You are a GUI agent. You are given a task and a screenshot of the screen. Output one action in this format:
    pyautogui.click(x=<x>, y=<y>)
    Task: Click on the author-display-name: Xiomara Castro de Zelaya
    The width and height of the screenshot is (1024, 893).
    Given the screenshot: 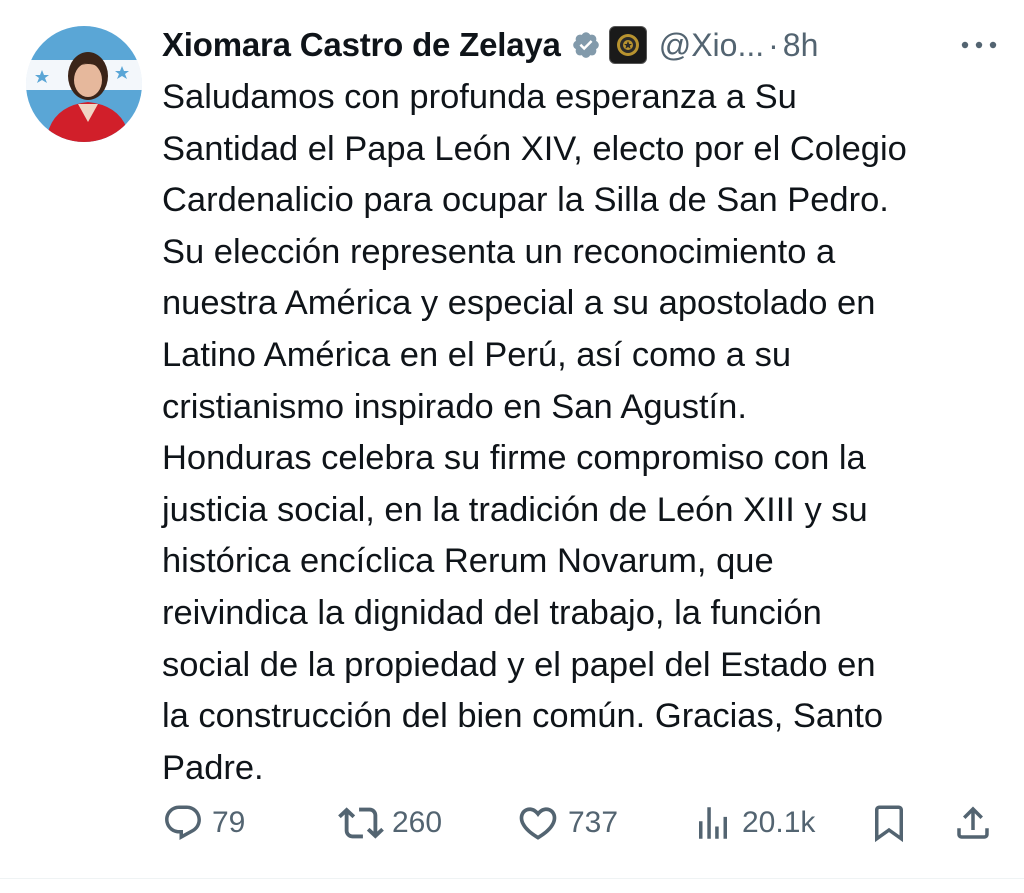 What is the action you would take?
    pyautogui.click(x=361, y=45)
    